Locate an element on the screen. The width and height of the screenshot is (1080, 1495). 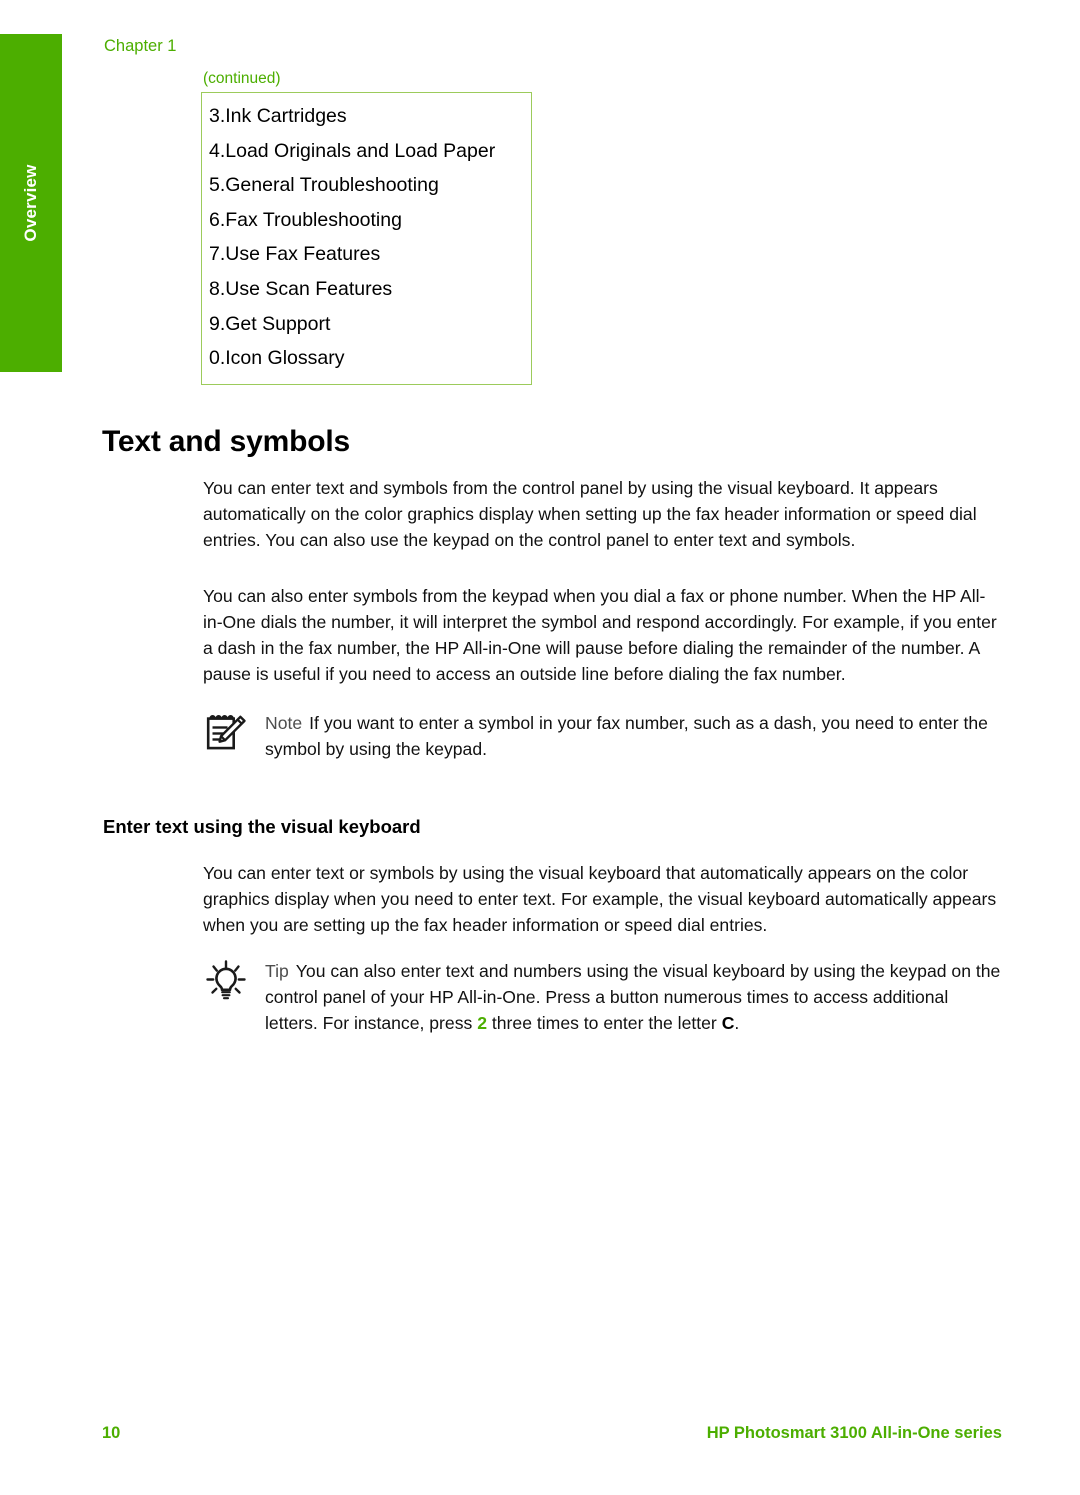
lightbulb-icon is located at coordinates (226, 981).